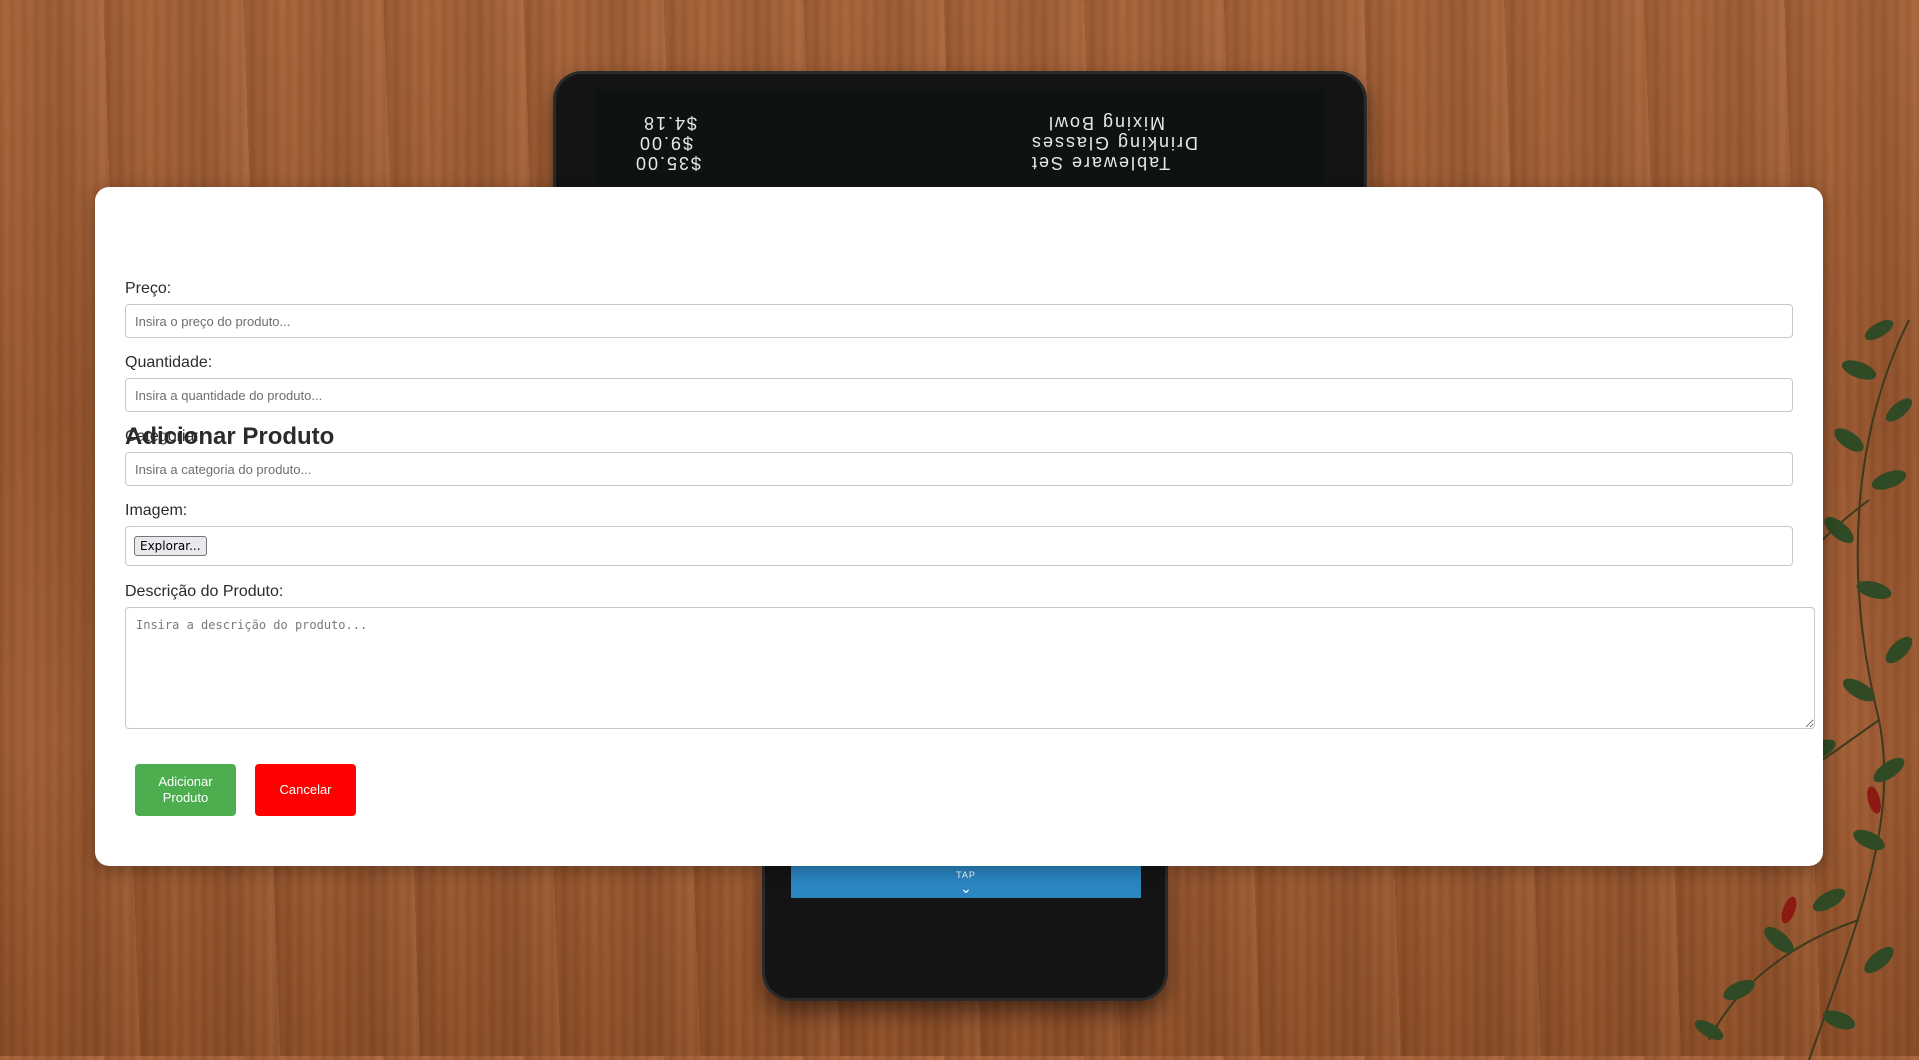 The width and height of the screenshot is (1919, 1060). I want to click on quantity-input, so click(959, 395).